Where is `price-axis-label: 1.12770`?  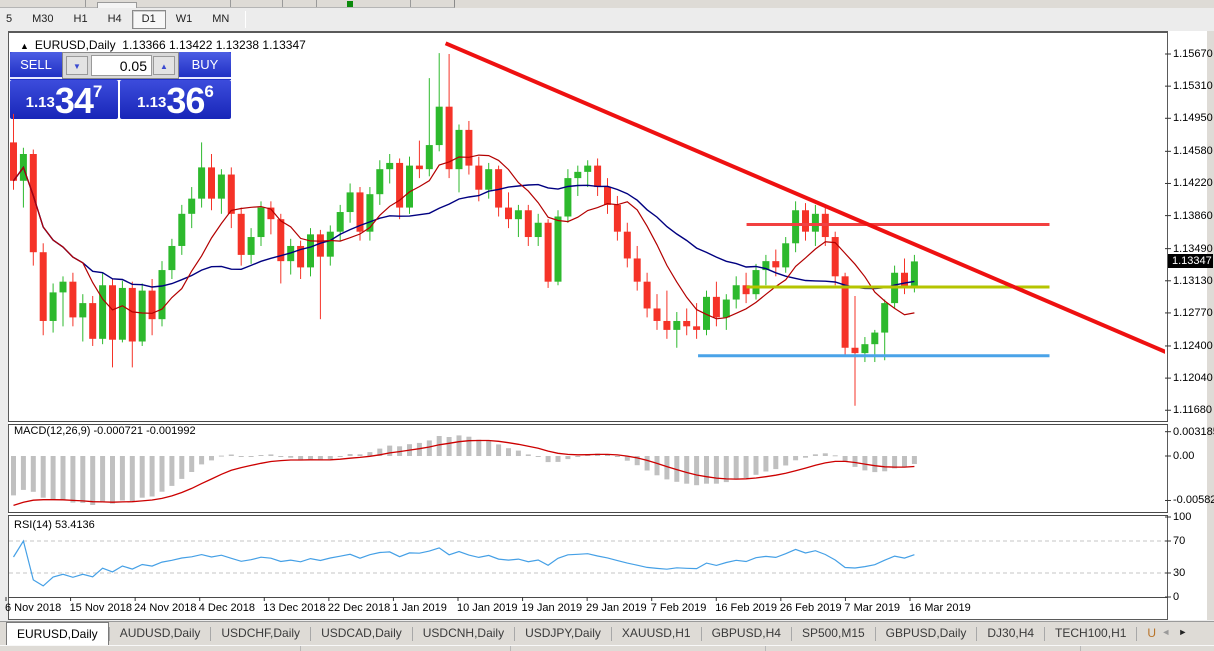 price-axis-label: 1.12770 is located at coordinates (1193, 312).